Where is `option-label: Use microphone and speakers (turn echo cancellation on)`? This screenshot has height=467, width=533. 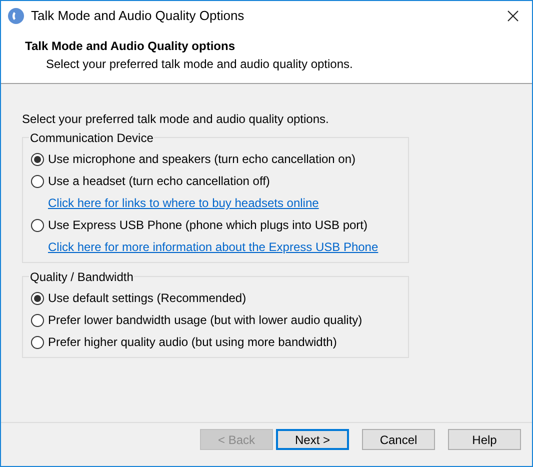
option-label: Use microphone and speakers (turn echo cancellation on) is located at coordinates (202, 159).